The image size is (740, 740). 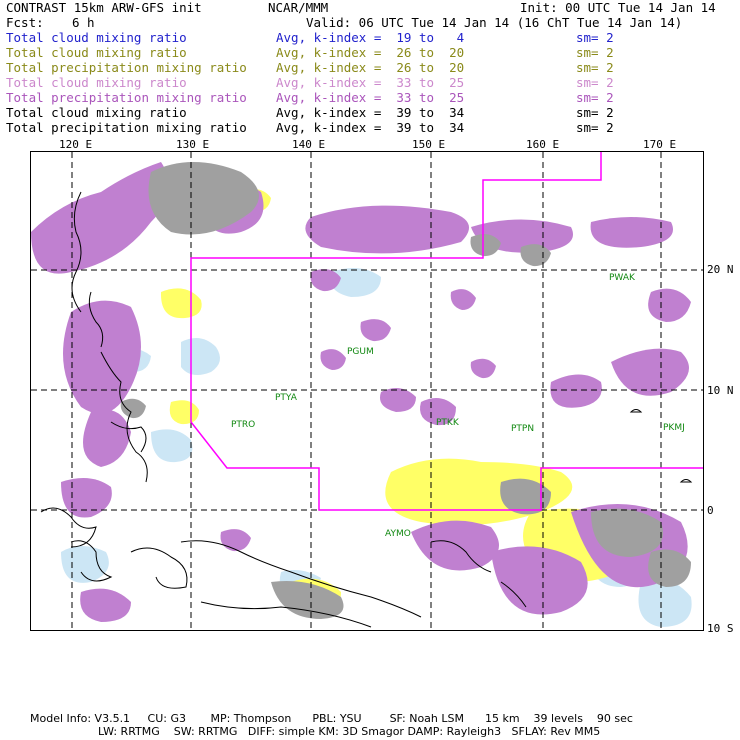 I want to click on lon-label-170: 170 E, so click(x=660, y=144).